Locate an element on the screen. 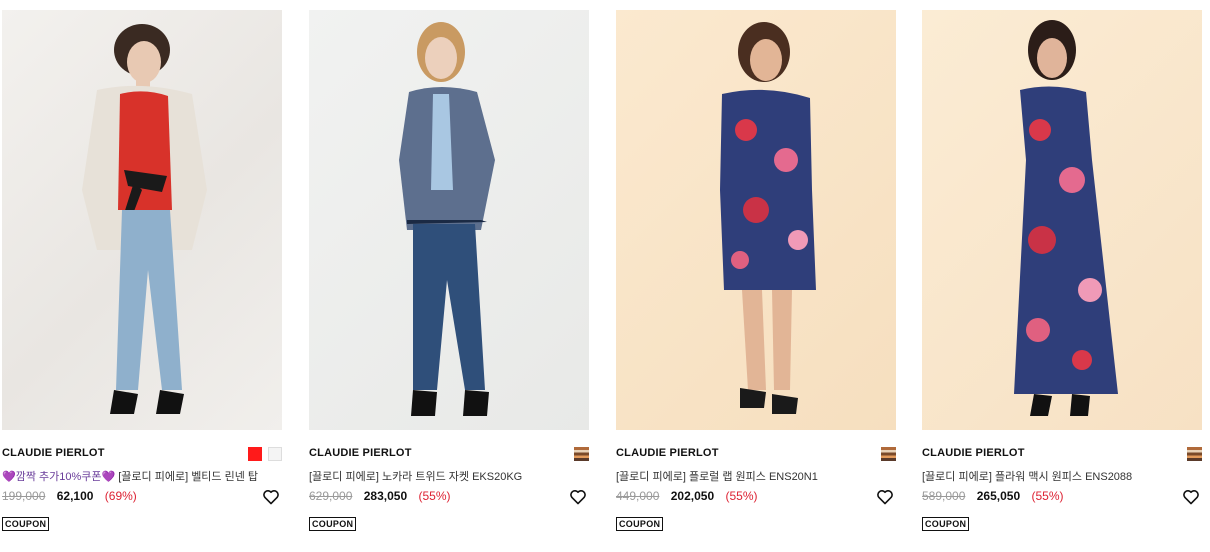  discount-rate: (69%) is located at coordinates (120, 496).